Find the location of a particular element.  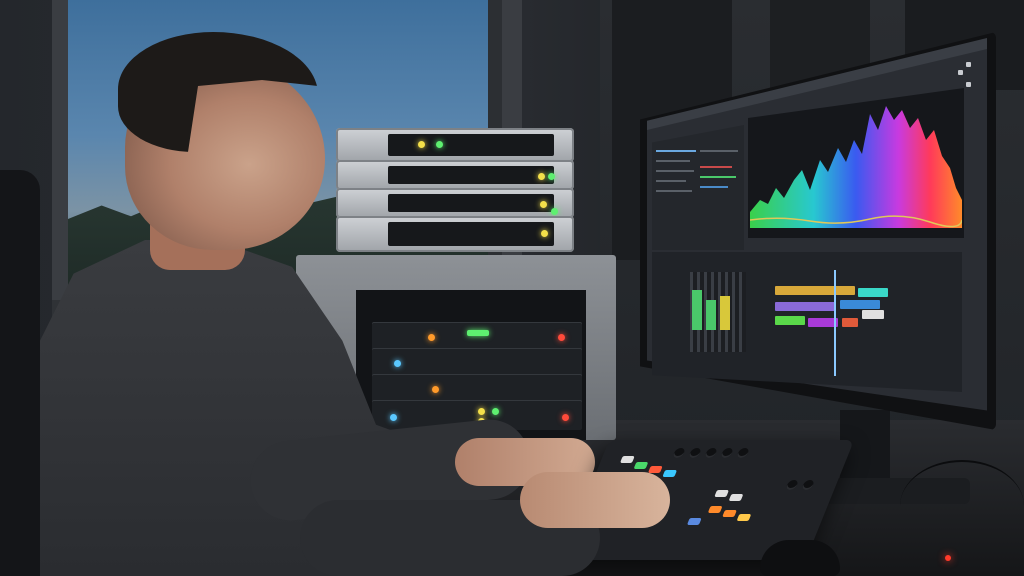

cable is located at coordinates (962, 506).